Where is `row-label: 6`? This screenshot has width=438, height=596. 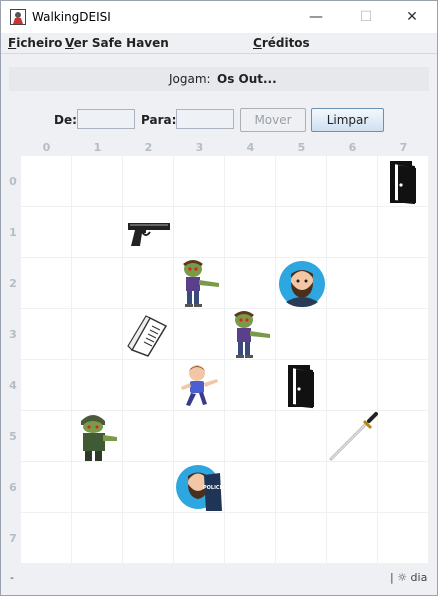
row-label: 6 is located at coordinates (13, 487).